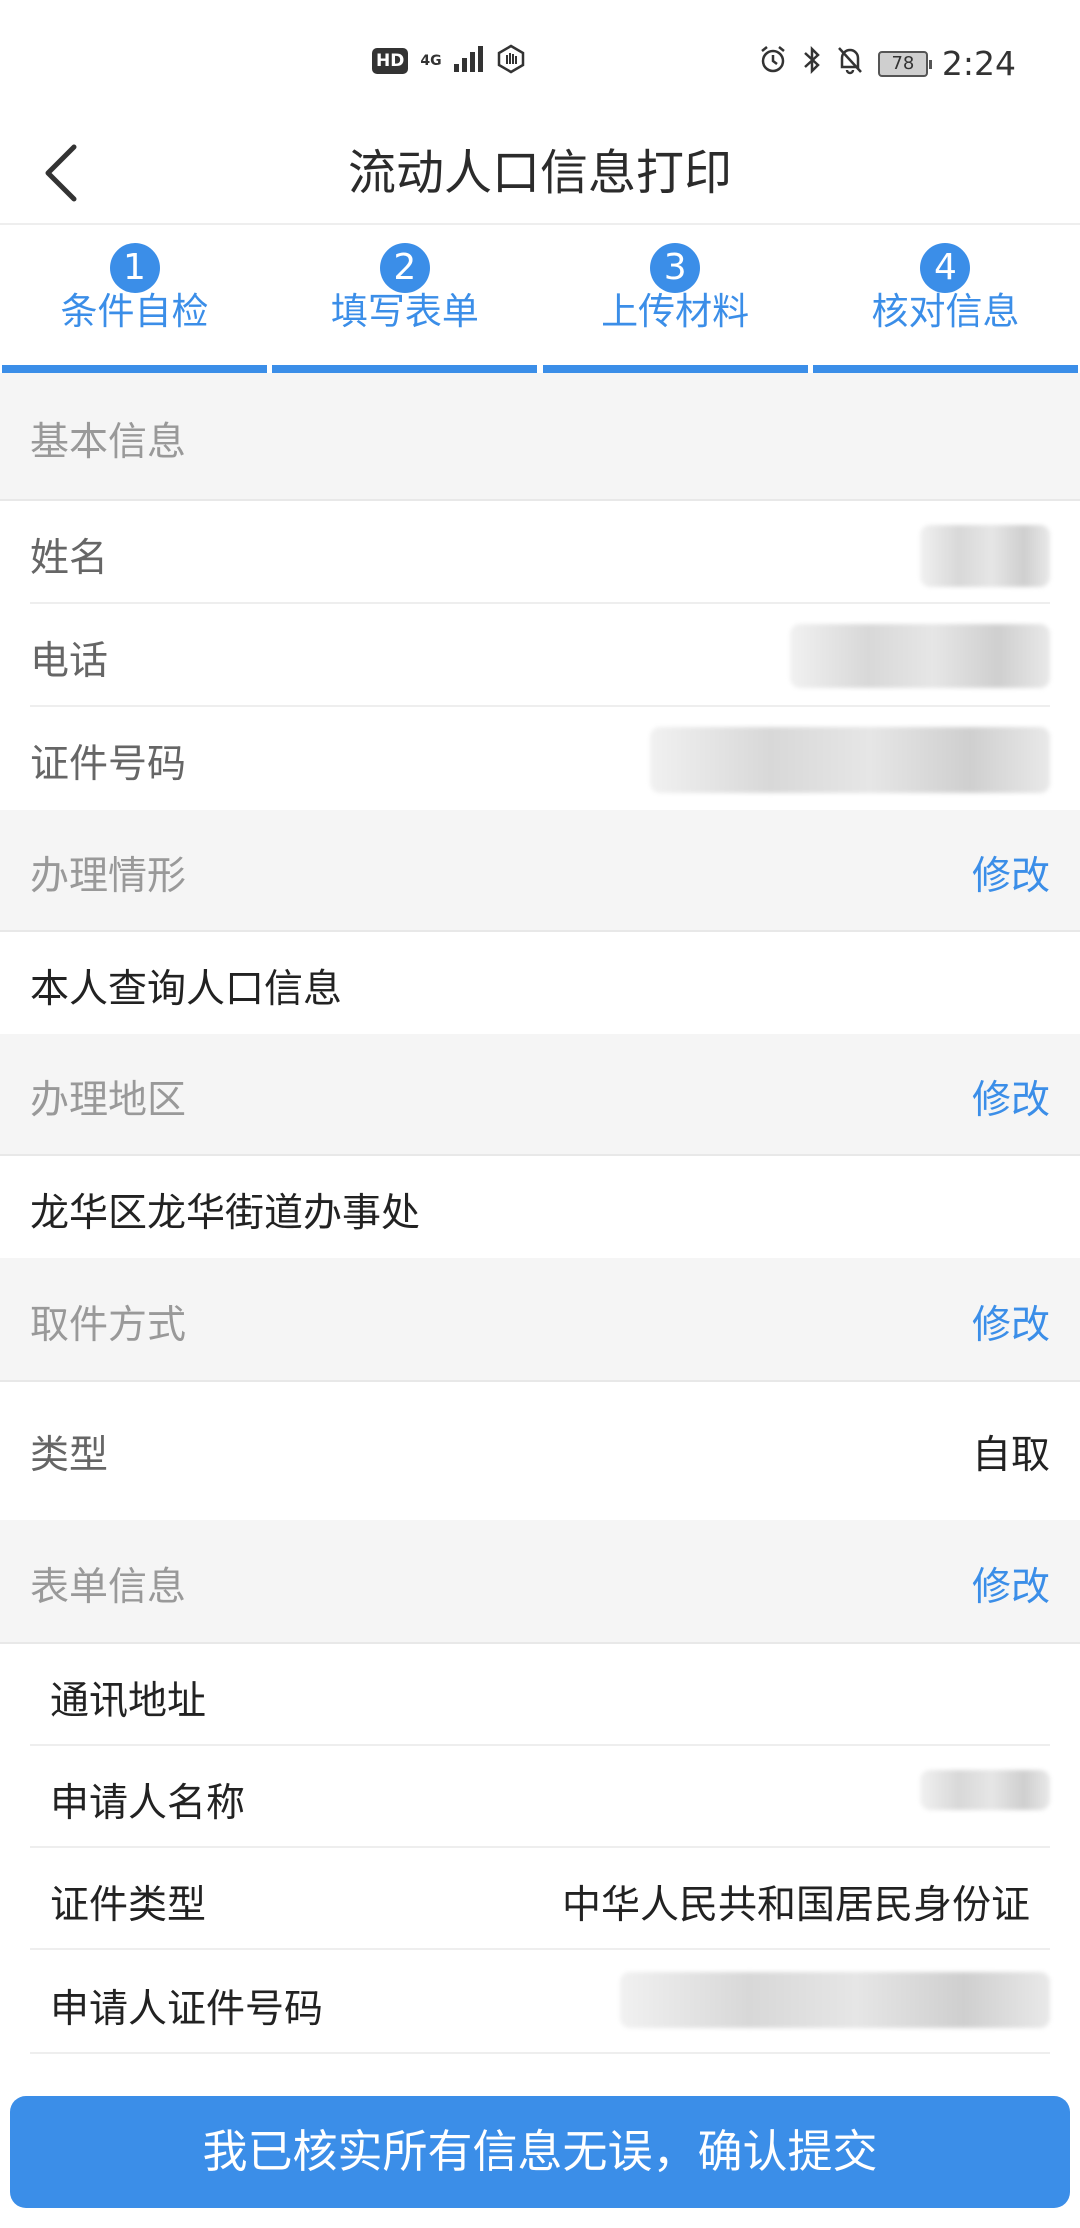 This screenshot has width=1080, height=2228. What do you see at coordinates (69, 558) in the screenshot?
I see `name-label: 姓名` at bounding box center [69, 558].